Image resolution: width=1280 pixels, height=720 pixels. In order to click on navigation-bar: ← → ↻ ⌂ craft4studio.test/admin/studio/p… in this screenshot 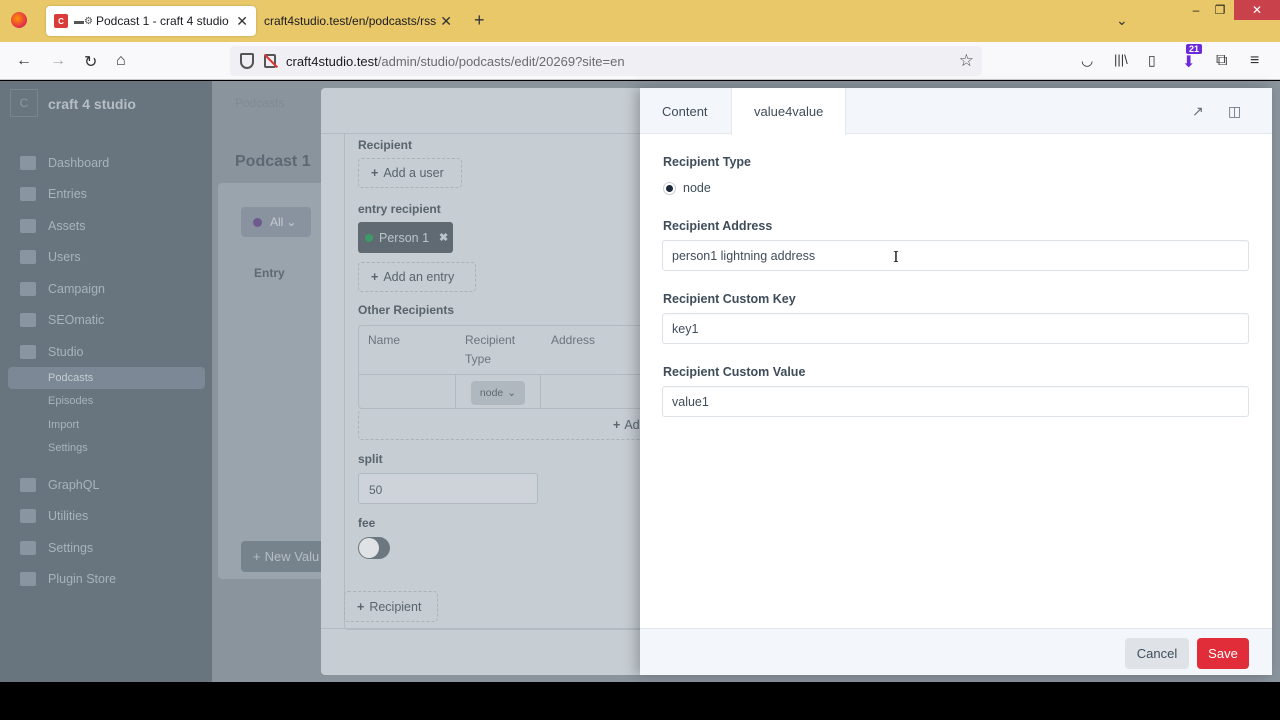, I will do `click(640, 61)`.